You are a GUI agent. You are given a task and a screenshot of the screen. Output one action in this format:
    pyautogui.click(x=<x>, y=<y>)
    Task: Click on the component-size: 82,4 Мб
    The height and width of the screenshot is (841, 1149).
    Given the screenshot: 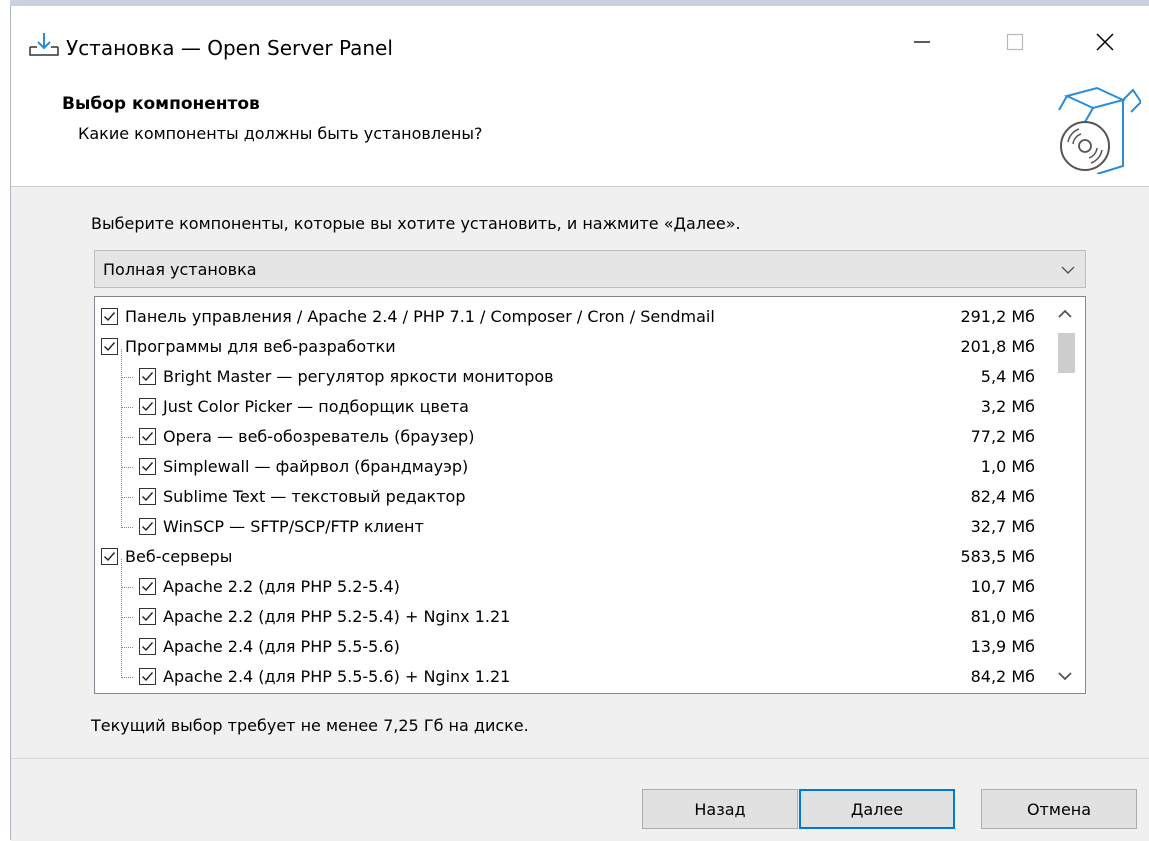 What is the action you would take?
    pyautogui.click(x=1002, y=496)
    